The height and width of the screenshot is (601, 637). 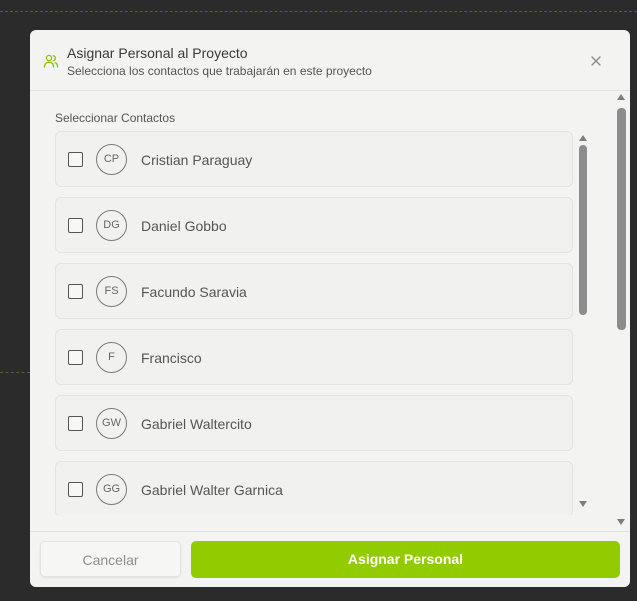 What do you see at coordinates (115, 118) in the screenshot?
I see `section-label: Seleccionar Contactos` at bounding box center [115, 118].